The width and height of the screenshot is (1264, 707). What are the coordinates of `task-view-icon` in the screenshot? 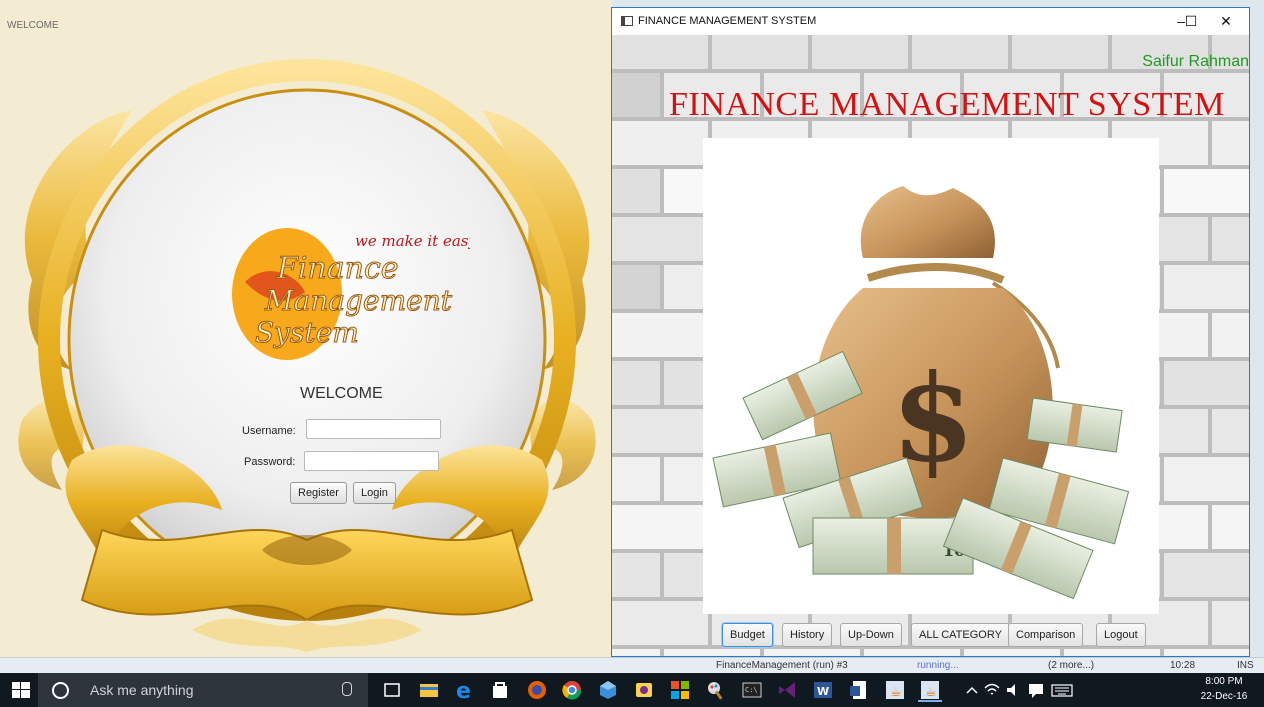 It's located at (392, 690).